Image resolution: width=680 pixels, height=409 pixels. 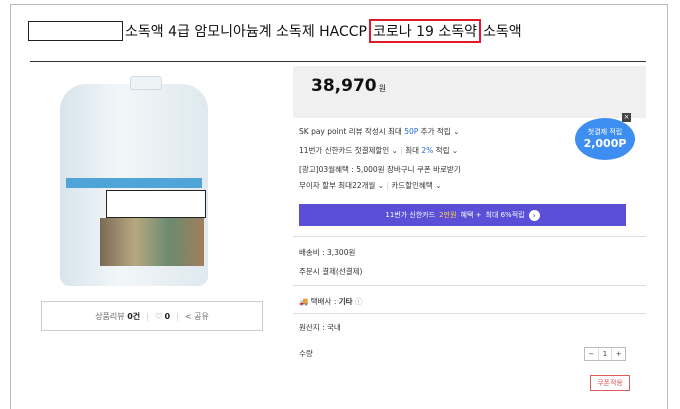 I want to click on chevron-down-icon: ⌄, so click(x=456, y=131).